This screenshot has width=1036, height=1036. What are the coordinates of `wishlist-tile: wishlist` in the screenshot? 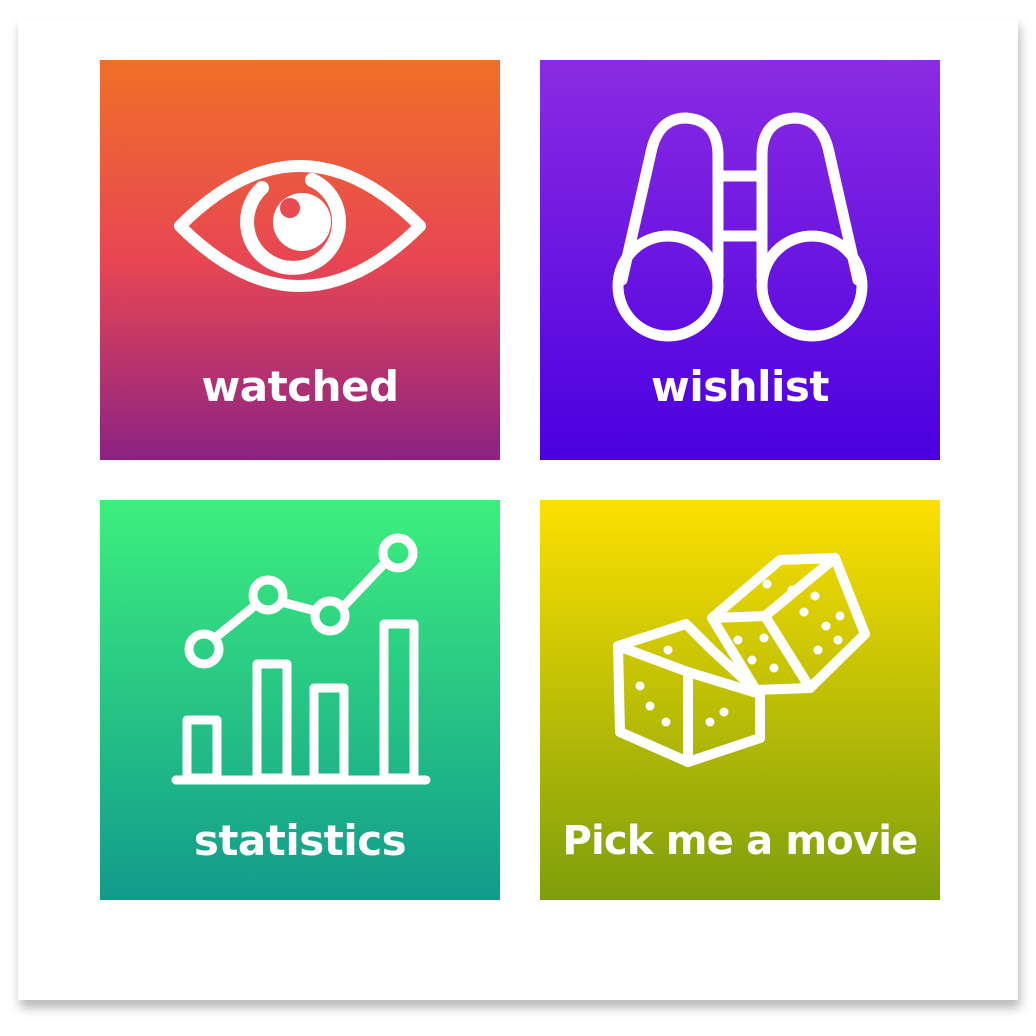 It's located at (740, 260).